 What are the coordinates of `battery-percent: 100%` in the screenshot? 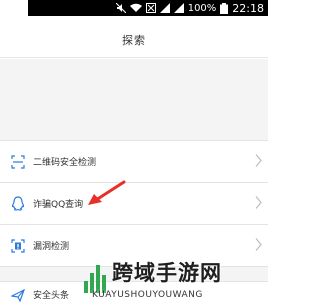 It's located at (202, 8).